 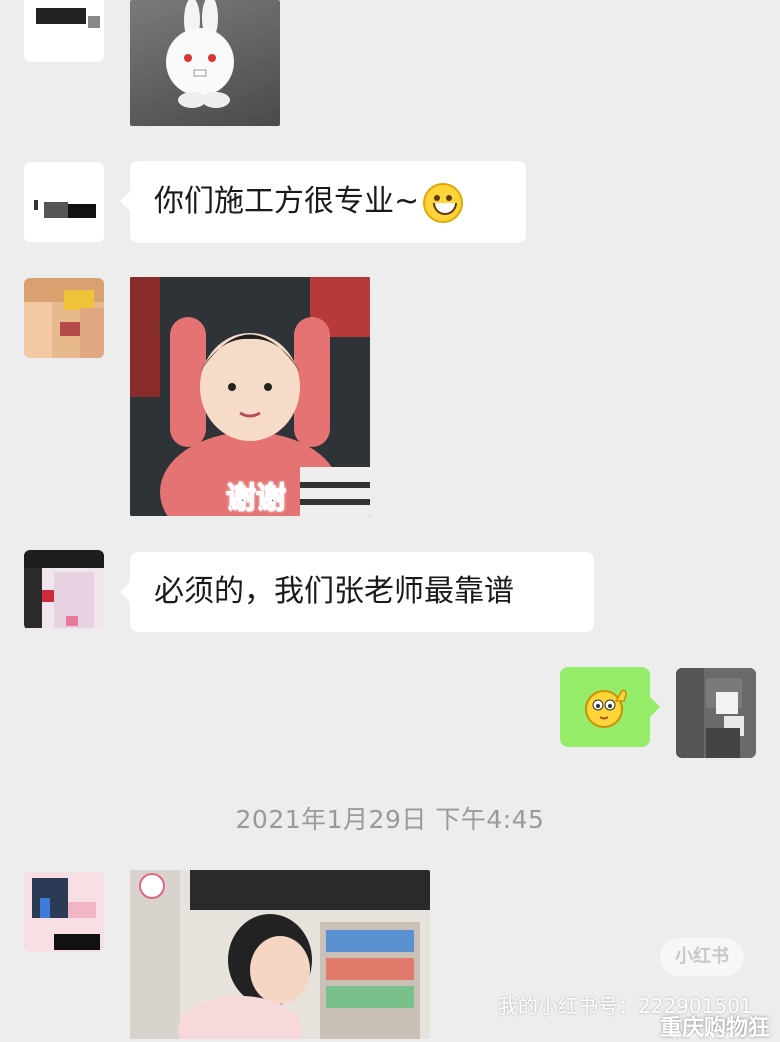 I want to click on message-bubble: 你们施工方很专业~, so click(x=323, y=202).